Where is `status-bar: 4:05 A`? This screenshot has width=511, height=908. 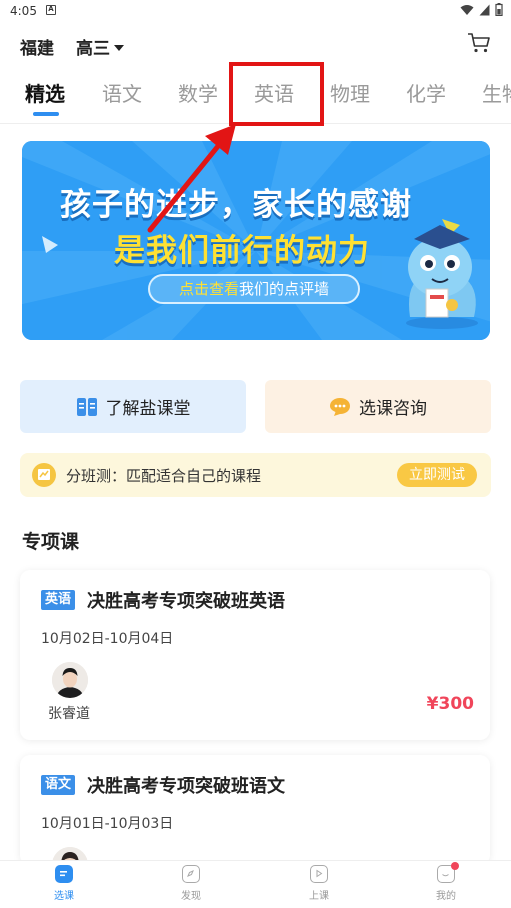 status-bar: 4:05 A is located at coordinates (255, 11).